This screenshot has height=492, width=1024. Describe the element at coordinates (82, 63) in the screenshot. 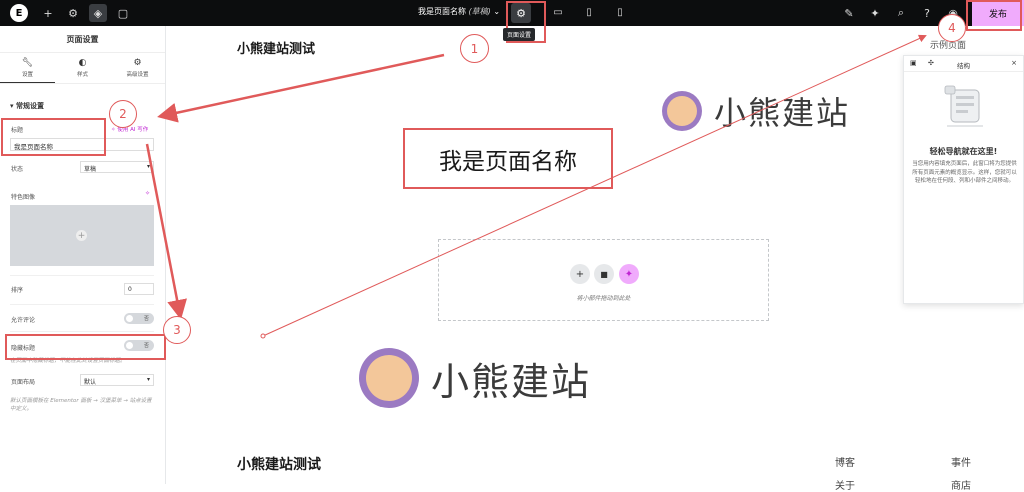

I see `halfcircle-icon: ◐` at that location.